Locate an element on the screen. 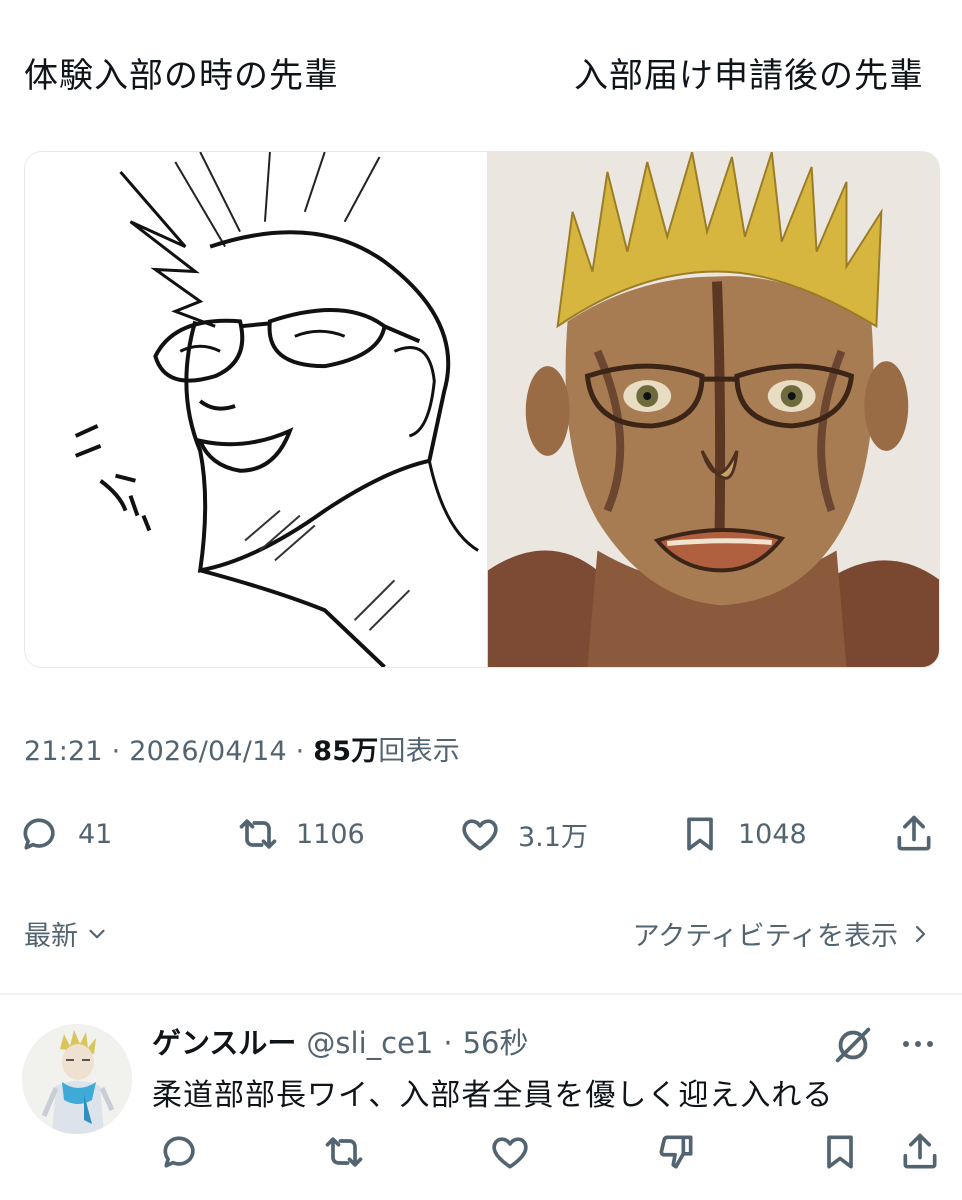 The image size is (962, 1200). repost-button: 1106 is located at coordinates (300, 834).